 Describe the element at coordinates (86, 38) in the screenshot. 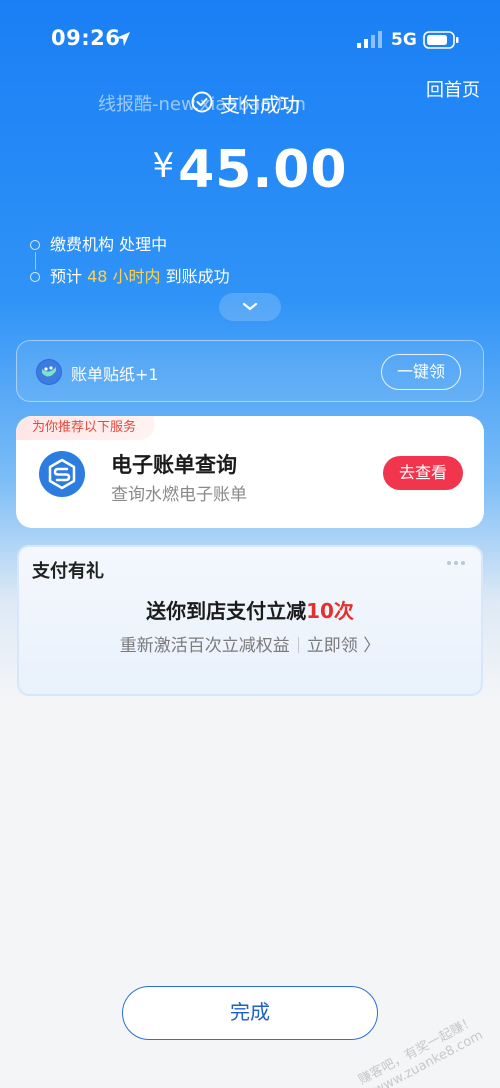

I see `status-time: 09:26` at that location.